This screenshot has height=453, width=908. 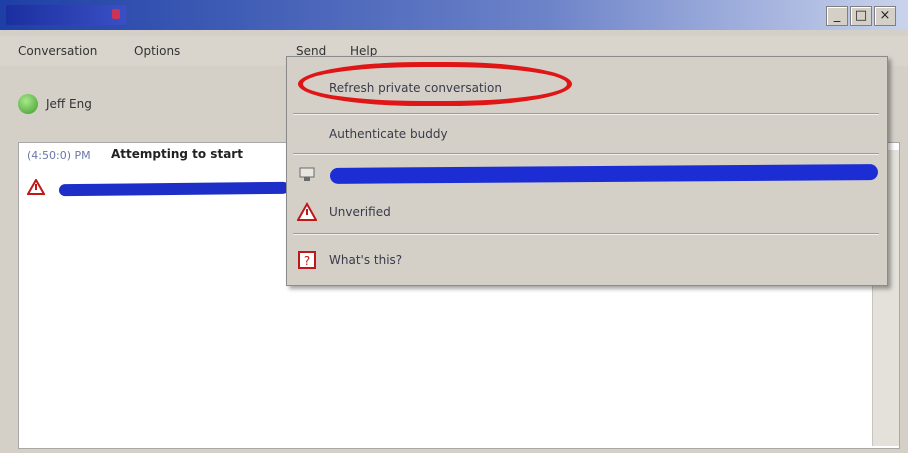 I want to click on buddy-icon, so click(x=307, y=174).